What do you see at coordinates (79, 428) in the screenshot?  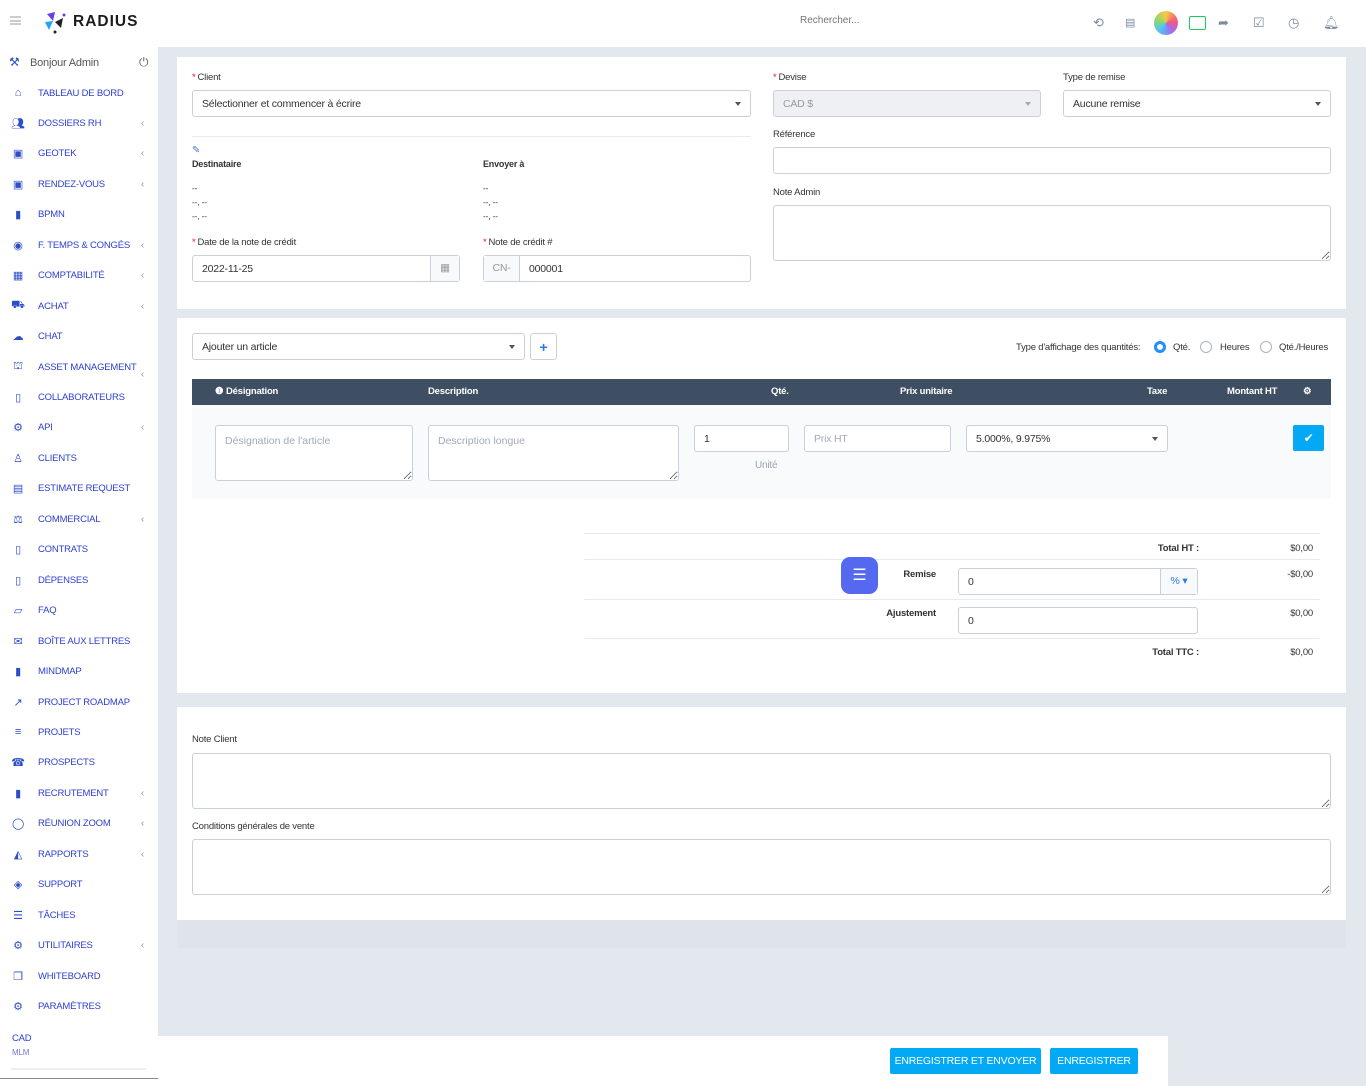 I see `sidebar-item-api: ⚙ API ‹` at bounding box center [79, 428].